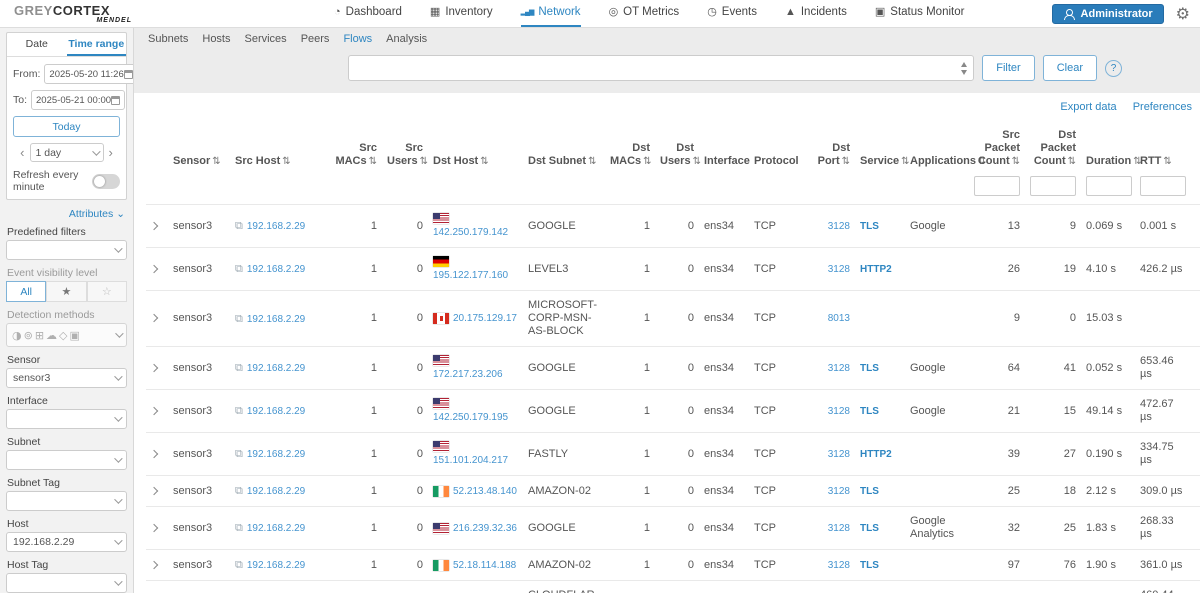  What do you see at coordinates (468, 374) in the screenshot?
I see `dst-host-link: 172.217.23.206` at bounding box center [468, 374].